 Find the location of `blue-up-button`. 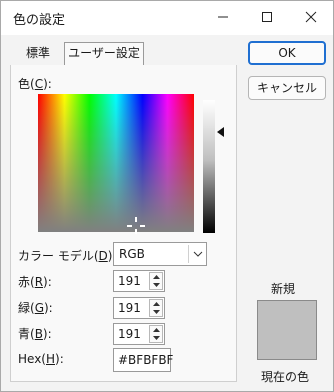

blue-up-button is located at coordinates (156, 330).